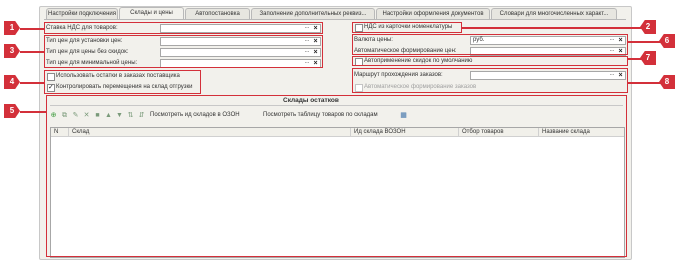 This screenshot has width=692, height=266. Describe the element at coordinates (217, 13) in the screenshot. I see `tab-autoposting: Автопостановка` at that location.